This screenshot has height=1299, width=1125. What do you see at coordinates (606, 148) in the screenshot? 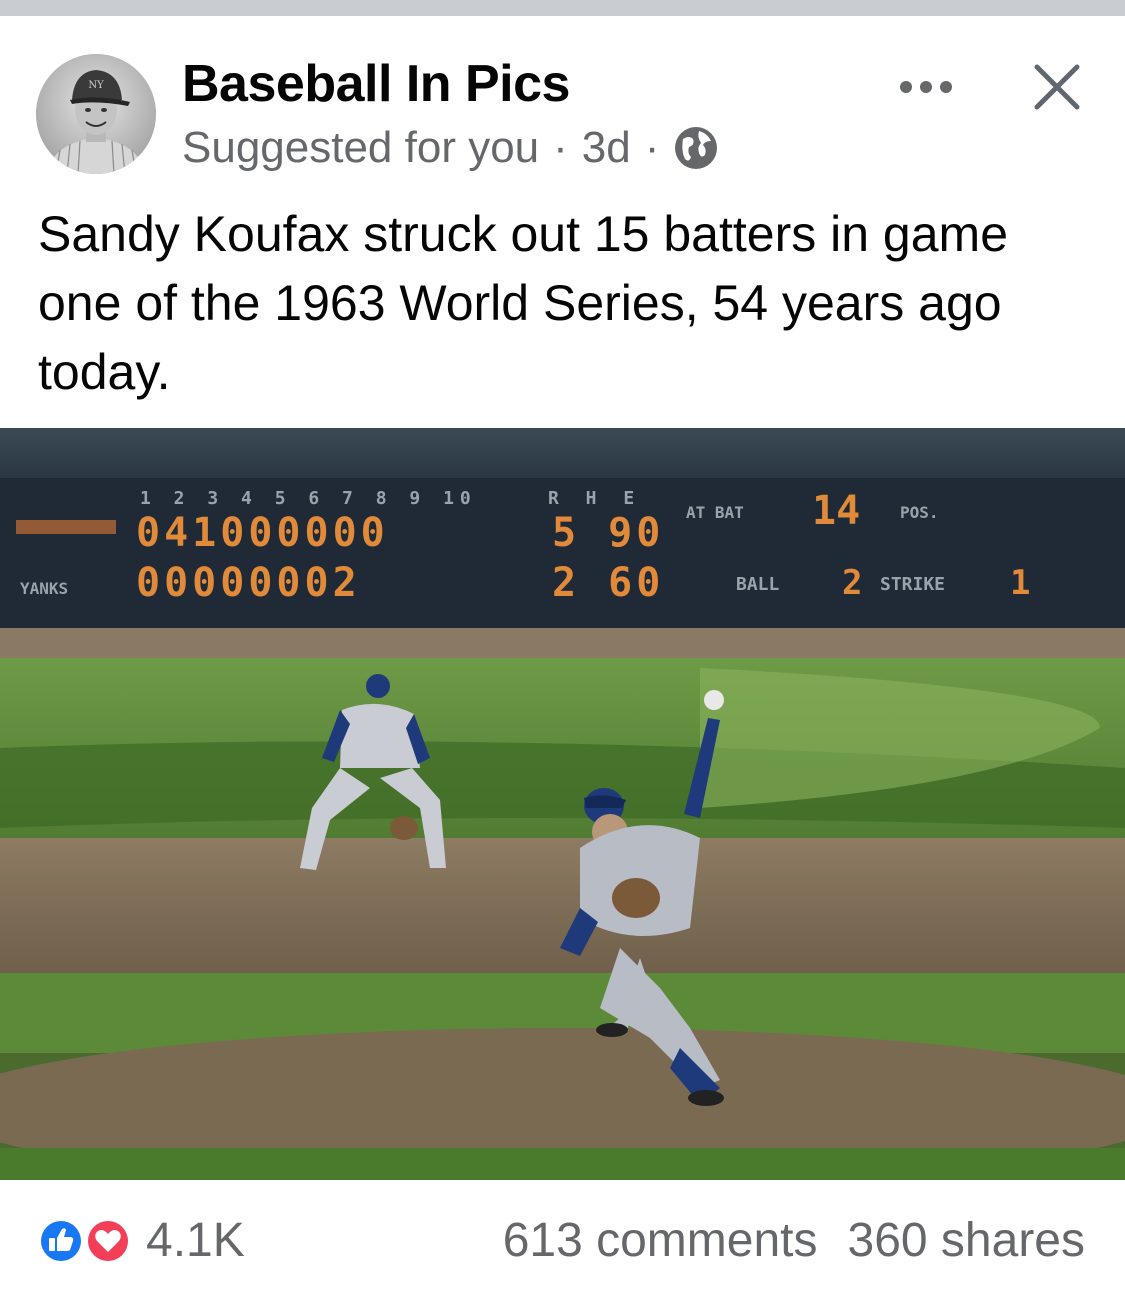
I see `post-time: 3d` at bounding box center [606, 148].